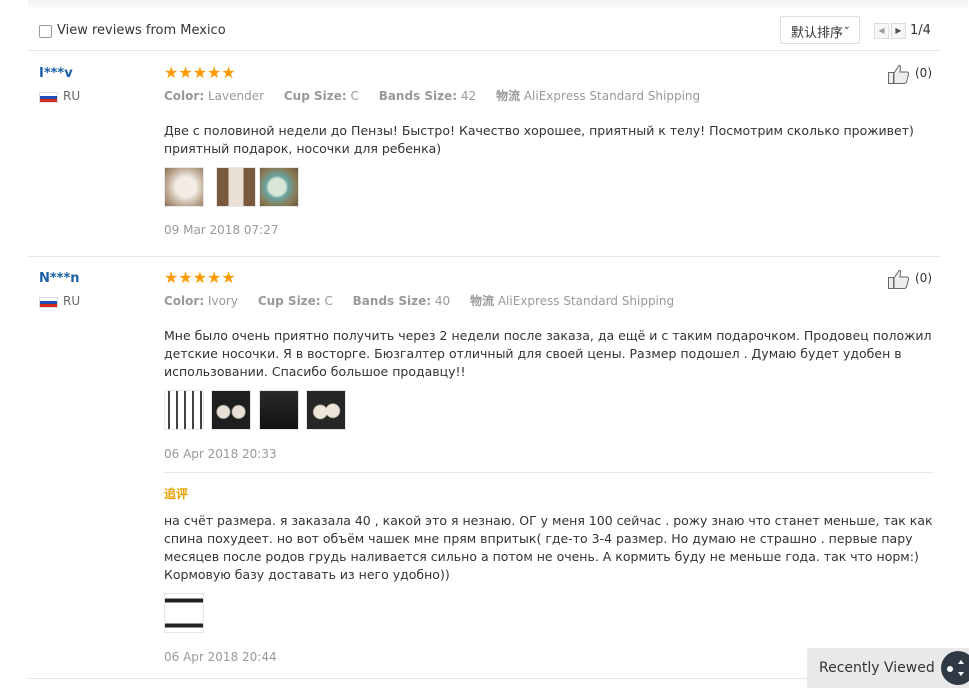 This screenshot has height=689, width=969. I want to click on recently-viewed-panel: Recently Viewed, so click(888, 668).